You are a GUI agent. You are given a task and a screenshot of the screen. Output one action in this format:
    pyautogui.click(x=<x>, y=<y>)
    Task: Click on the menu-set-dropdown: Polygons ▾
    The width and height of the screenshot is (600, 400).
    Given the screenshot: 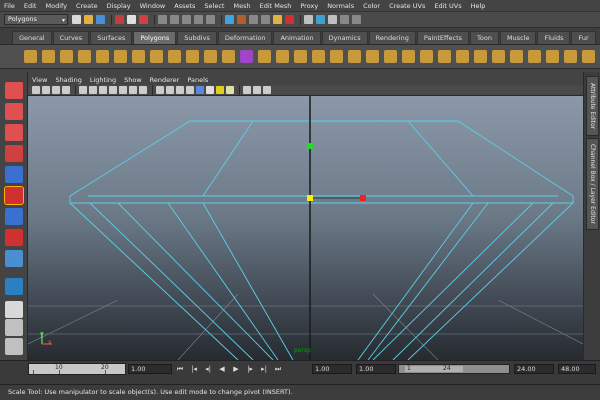 What is the action you would take?
    pyautogui.click(x=36, y=19)
    